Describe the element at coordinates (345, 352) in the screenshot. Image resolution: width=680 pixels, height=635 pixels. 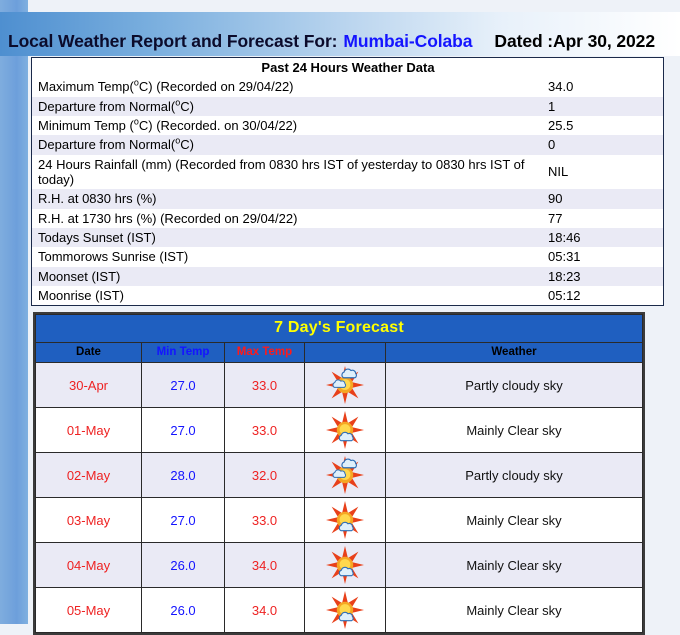
I see `column-header-icon` at that location.